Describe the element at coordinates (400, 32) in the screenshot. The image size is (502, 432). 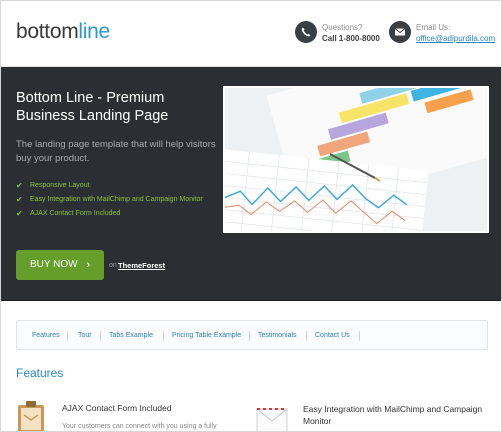
I see `envelope-icon` at that location.